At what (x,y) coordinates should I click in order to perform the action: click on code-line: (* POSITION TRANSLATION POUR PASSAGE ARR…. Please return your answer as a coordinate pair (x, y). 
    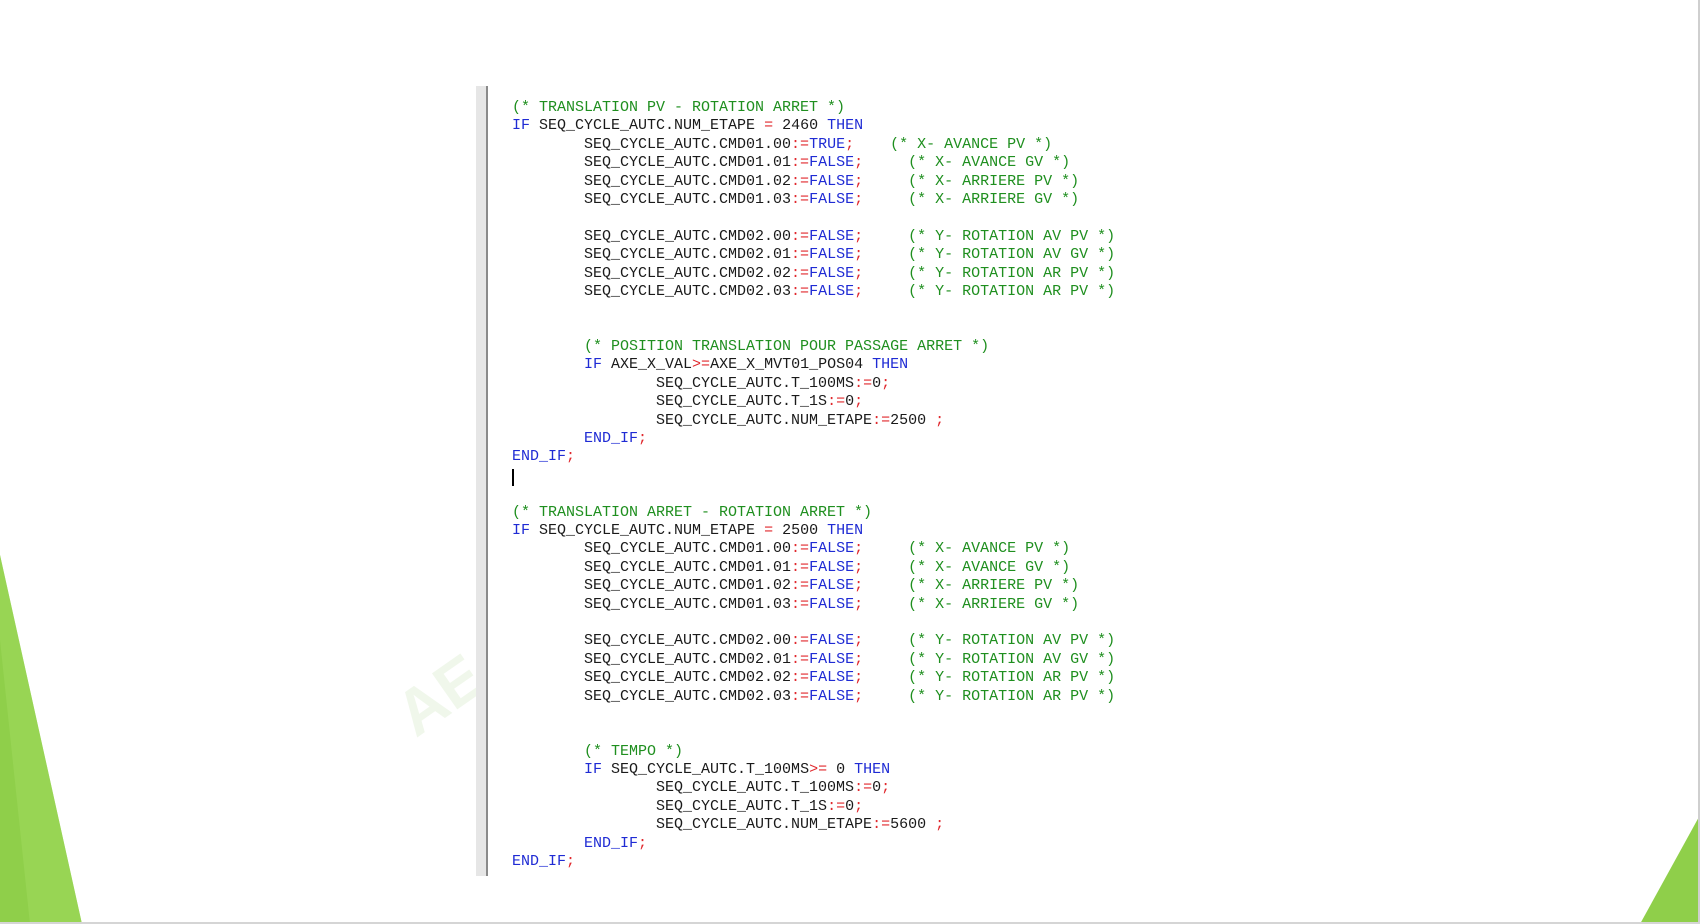
    Looking at the image, I should click on (813, 347).